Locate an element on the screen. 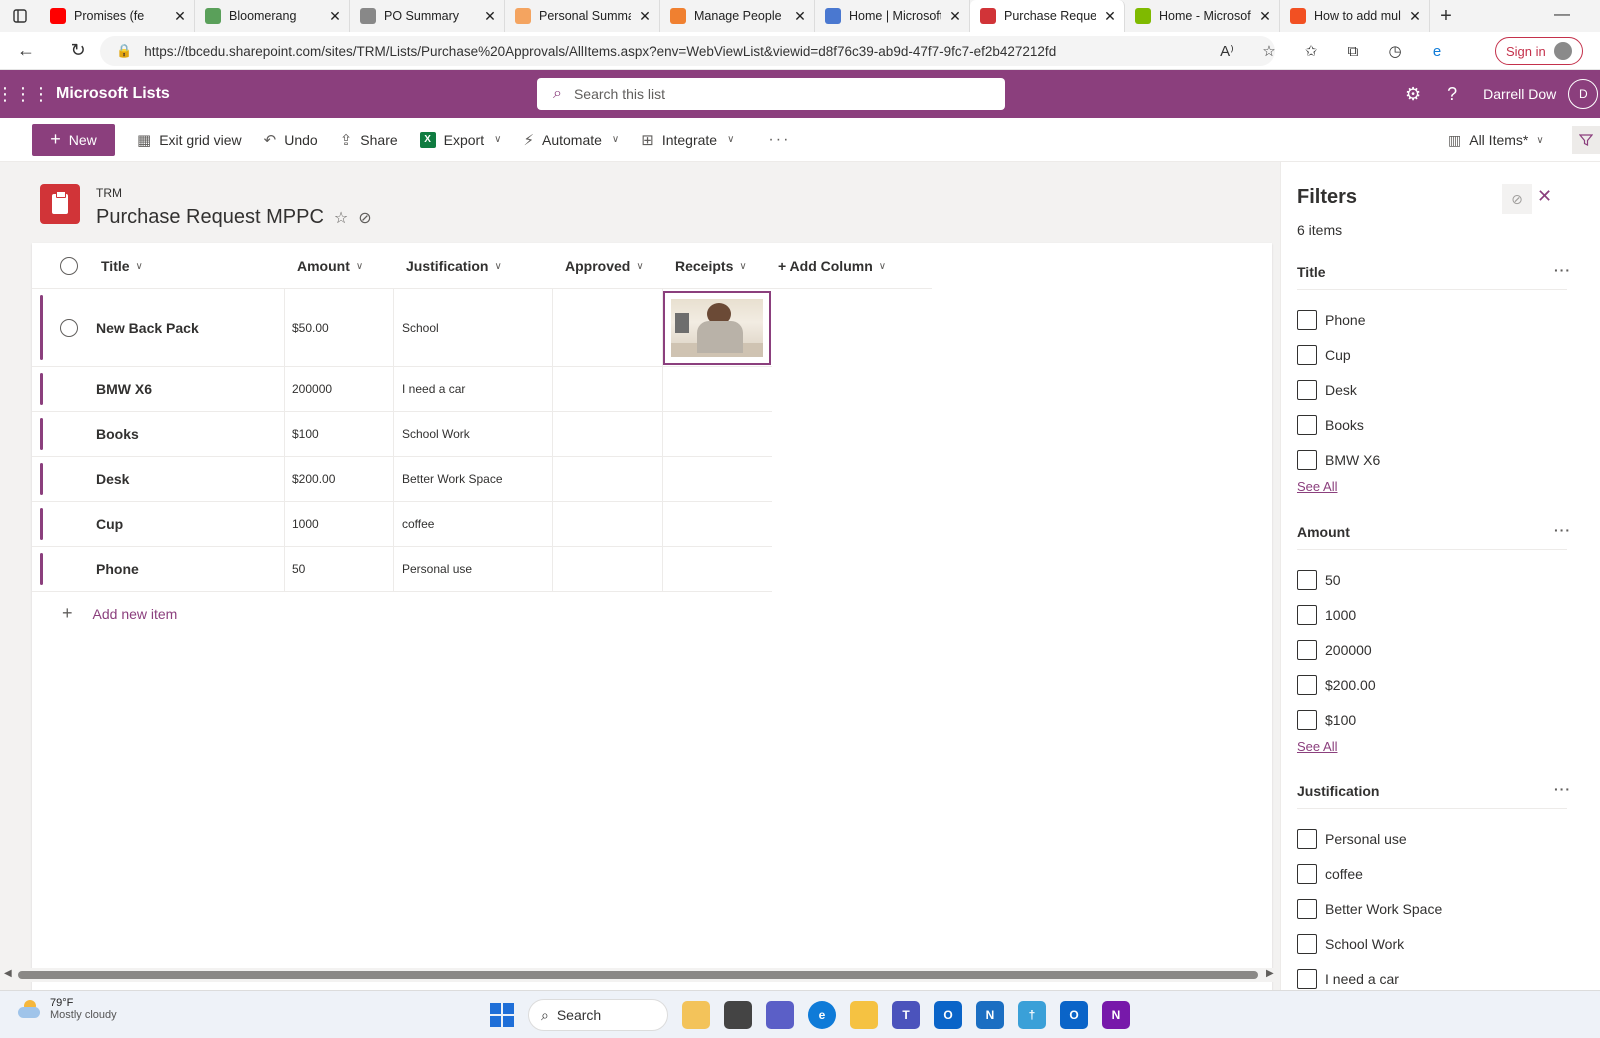 Image resolution: width=1600 pixels, height=1038 pixels. table-row: BMW X6 200000 I need a car is located at coordinates (402, 389).